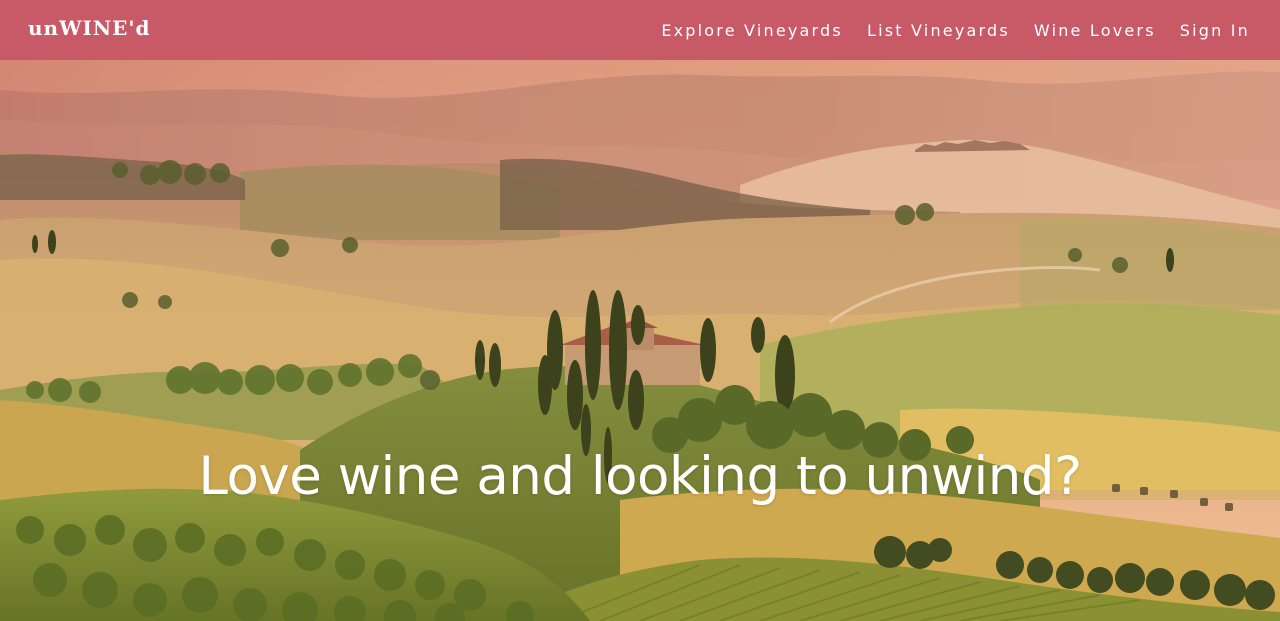  What do you see at coordinates (938, 30) in the screenshot?
I see `nav-list-vineyards: List Vineyards` at bounding box center [938, 30].